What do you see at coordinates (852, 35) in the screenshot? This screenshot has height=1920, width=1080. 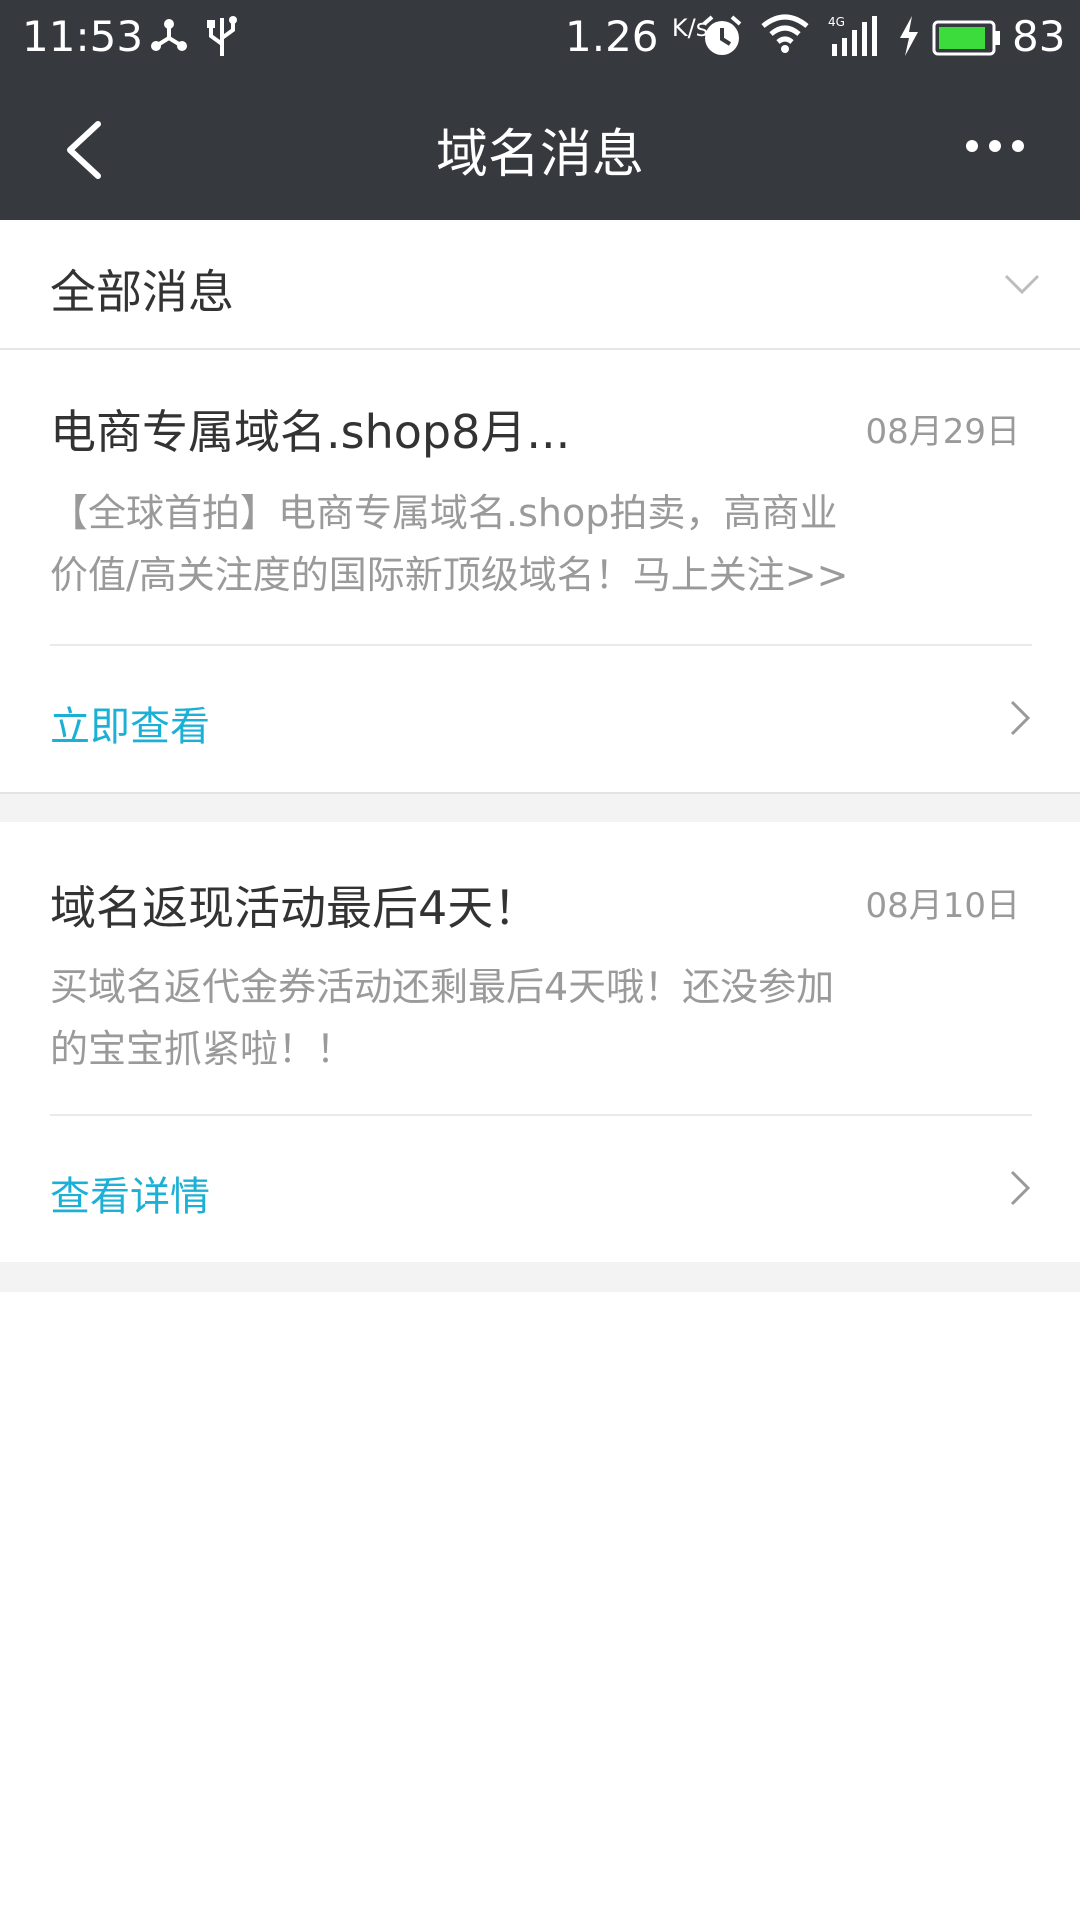 I see `4g-signal-icon: 4G` at bounding box center [852, 35].